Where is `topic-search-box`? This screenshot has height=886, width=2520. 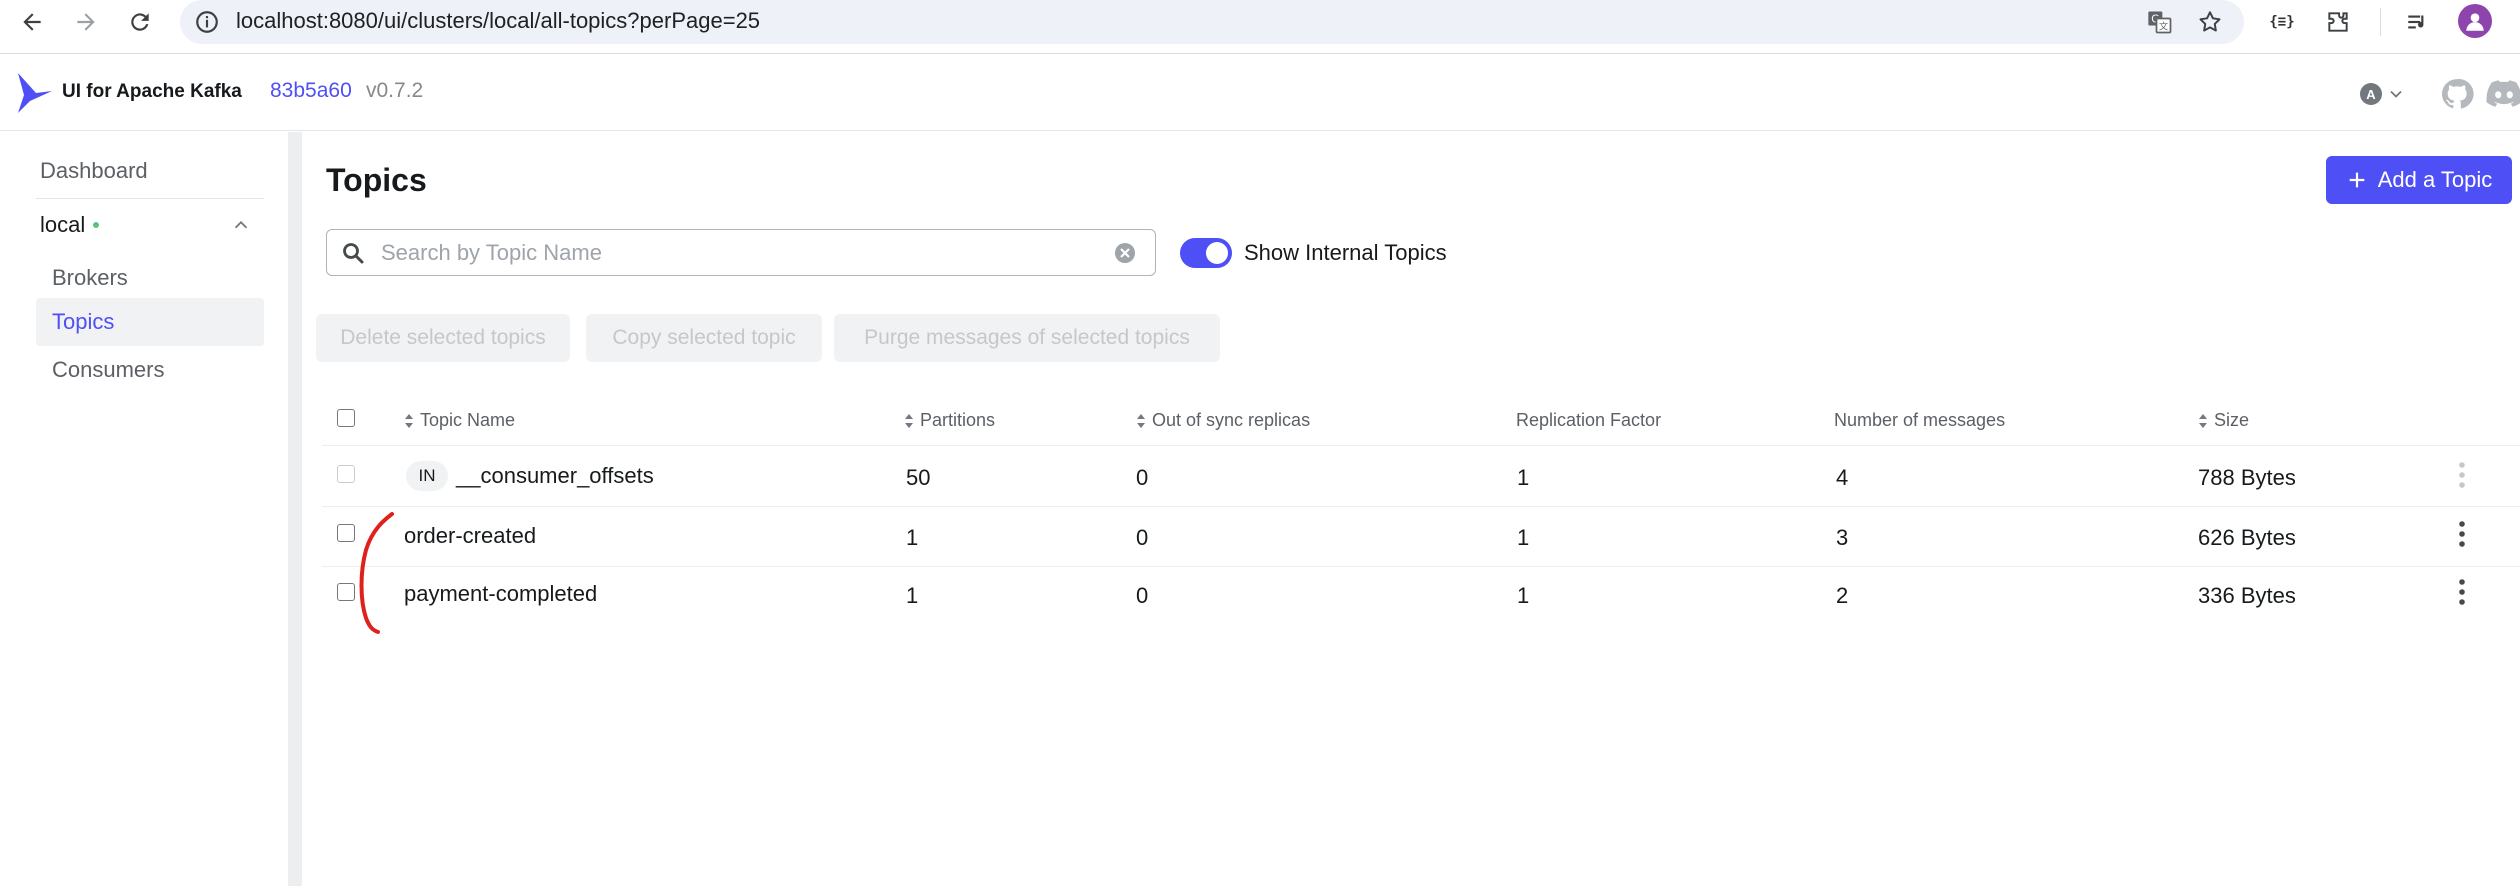 topic-search-box is located at coordinates (741, 252).